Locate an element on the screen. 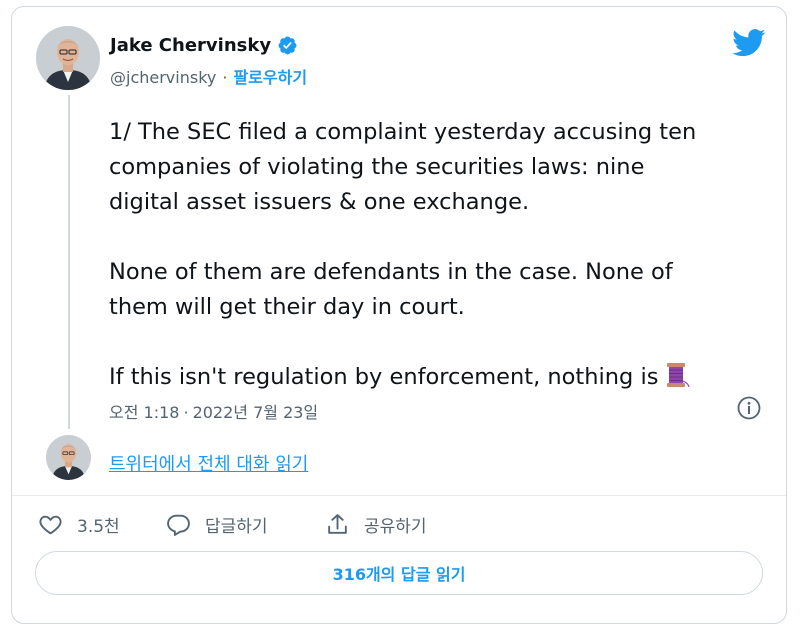 This screenshot has width=800, height=634. share-upload-icon is located at coordinates (337, 523).